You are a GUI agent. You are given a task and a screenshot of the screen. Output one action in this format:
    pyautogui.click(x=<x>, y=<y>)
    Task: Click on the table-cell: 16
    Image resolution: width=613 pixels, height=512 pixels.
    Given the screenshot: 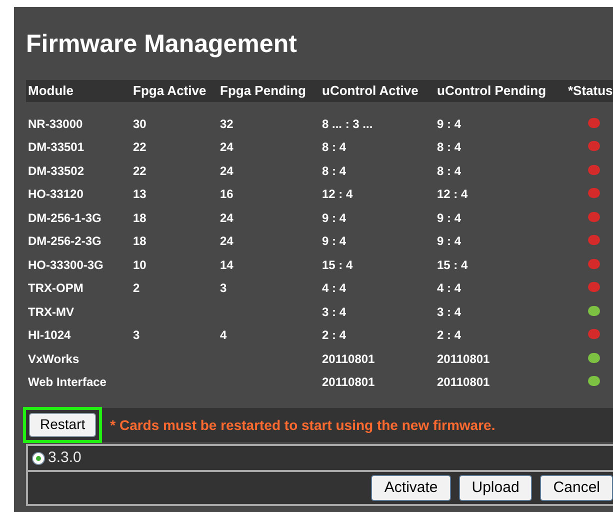 What is the action you would take?
    pyautogui.click(x=227, y=194)
    